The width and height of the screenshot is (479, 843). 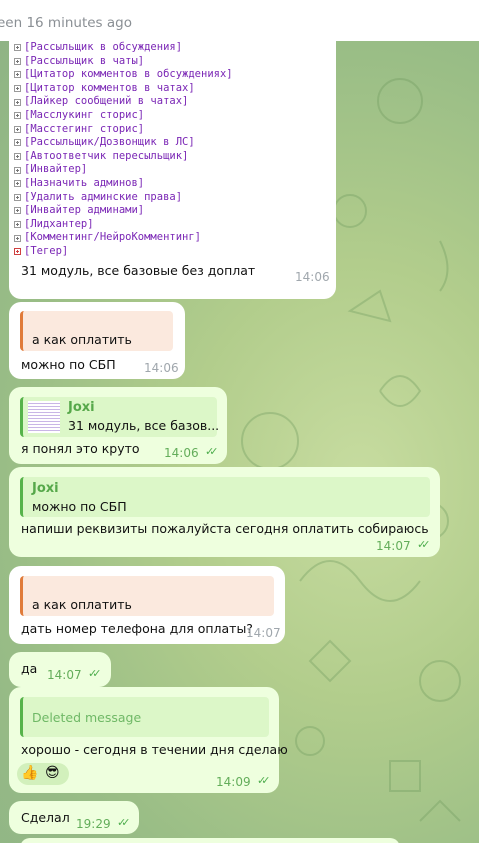 I want to click on code-line: [Рассыльщик в обсуждения], so click(x=172, y=48).